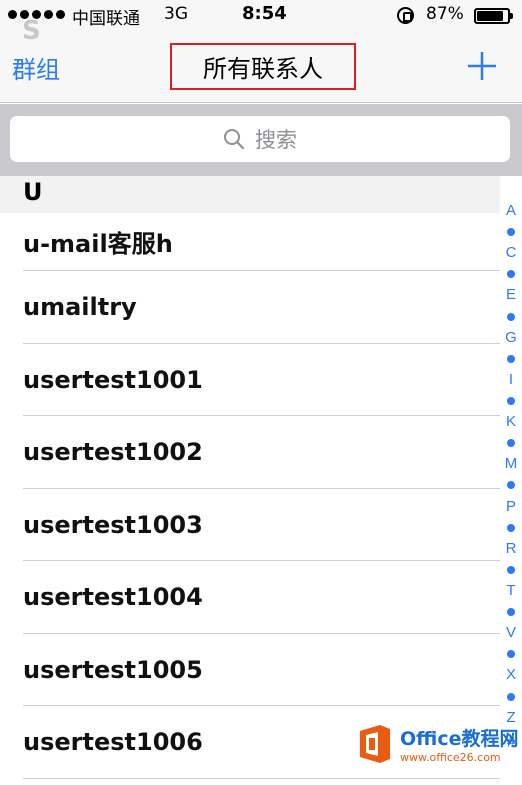 The height and width of the screenshot is (785, 522). What do you see at coordinates (511, 337) in the screenshot?
I see `index-letter: G` at bounding box center [511, 337].